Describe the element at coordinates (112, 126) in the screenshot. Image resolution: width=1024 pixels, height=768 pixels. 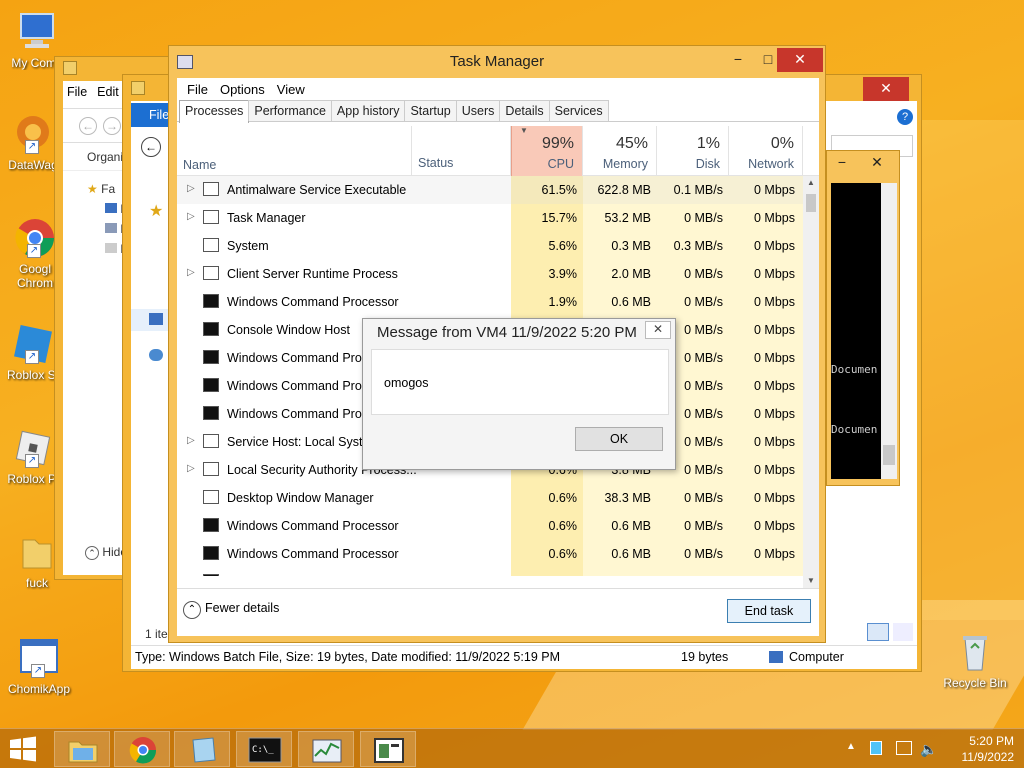
I see `forward-arrow-icon: →` at that location.